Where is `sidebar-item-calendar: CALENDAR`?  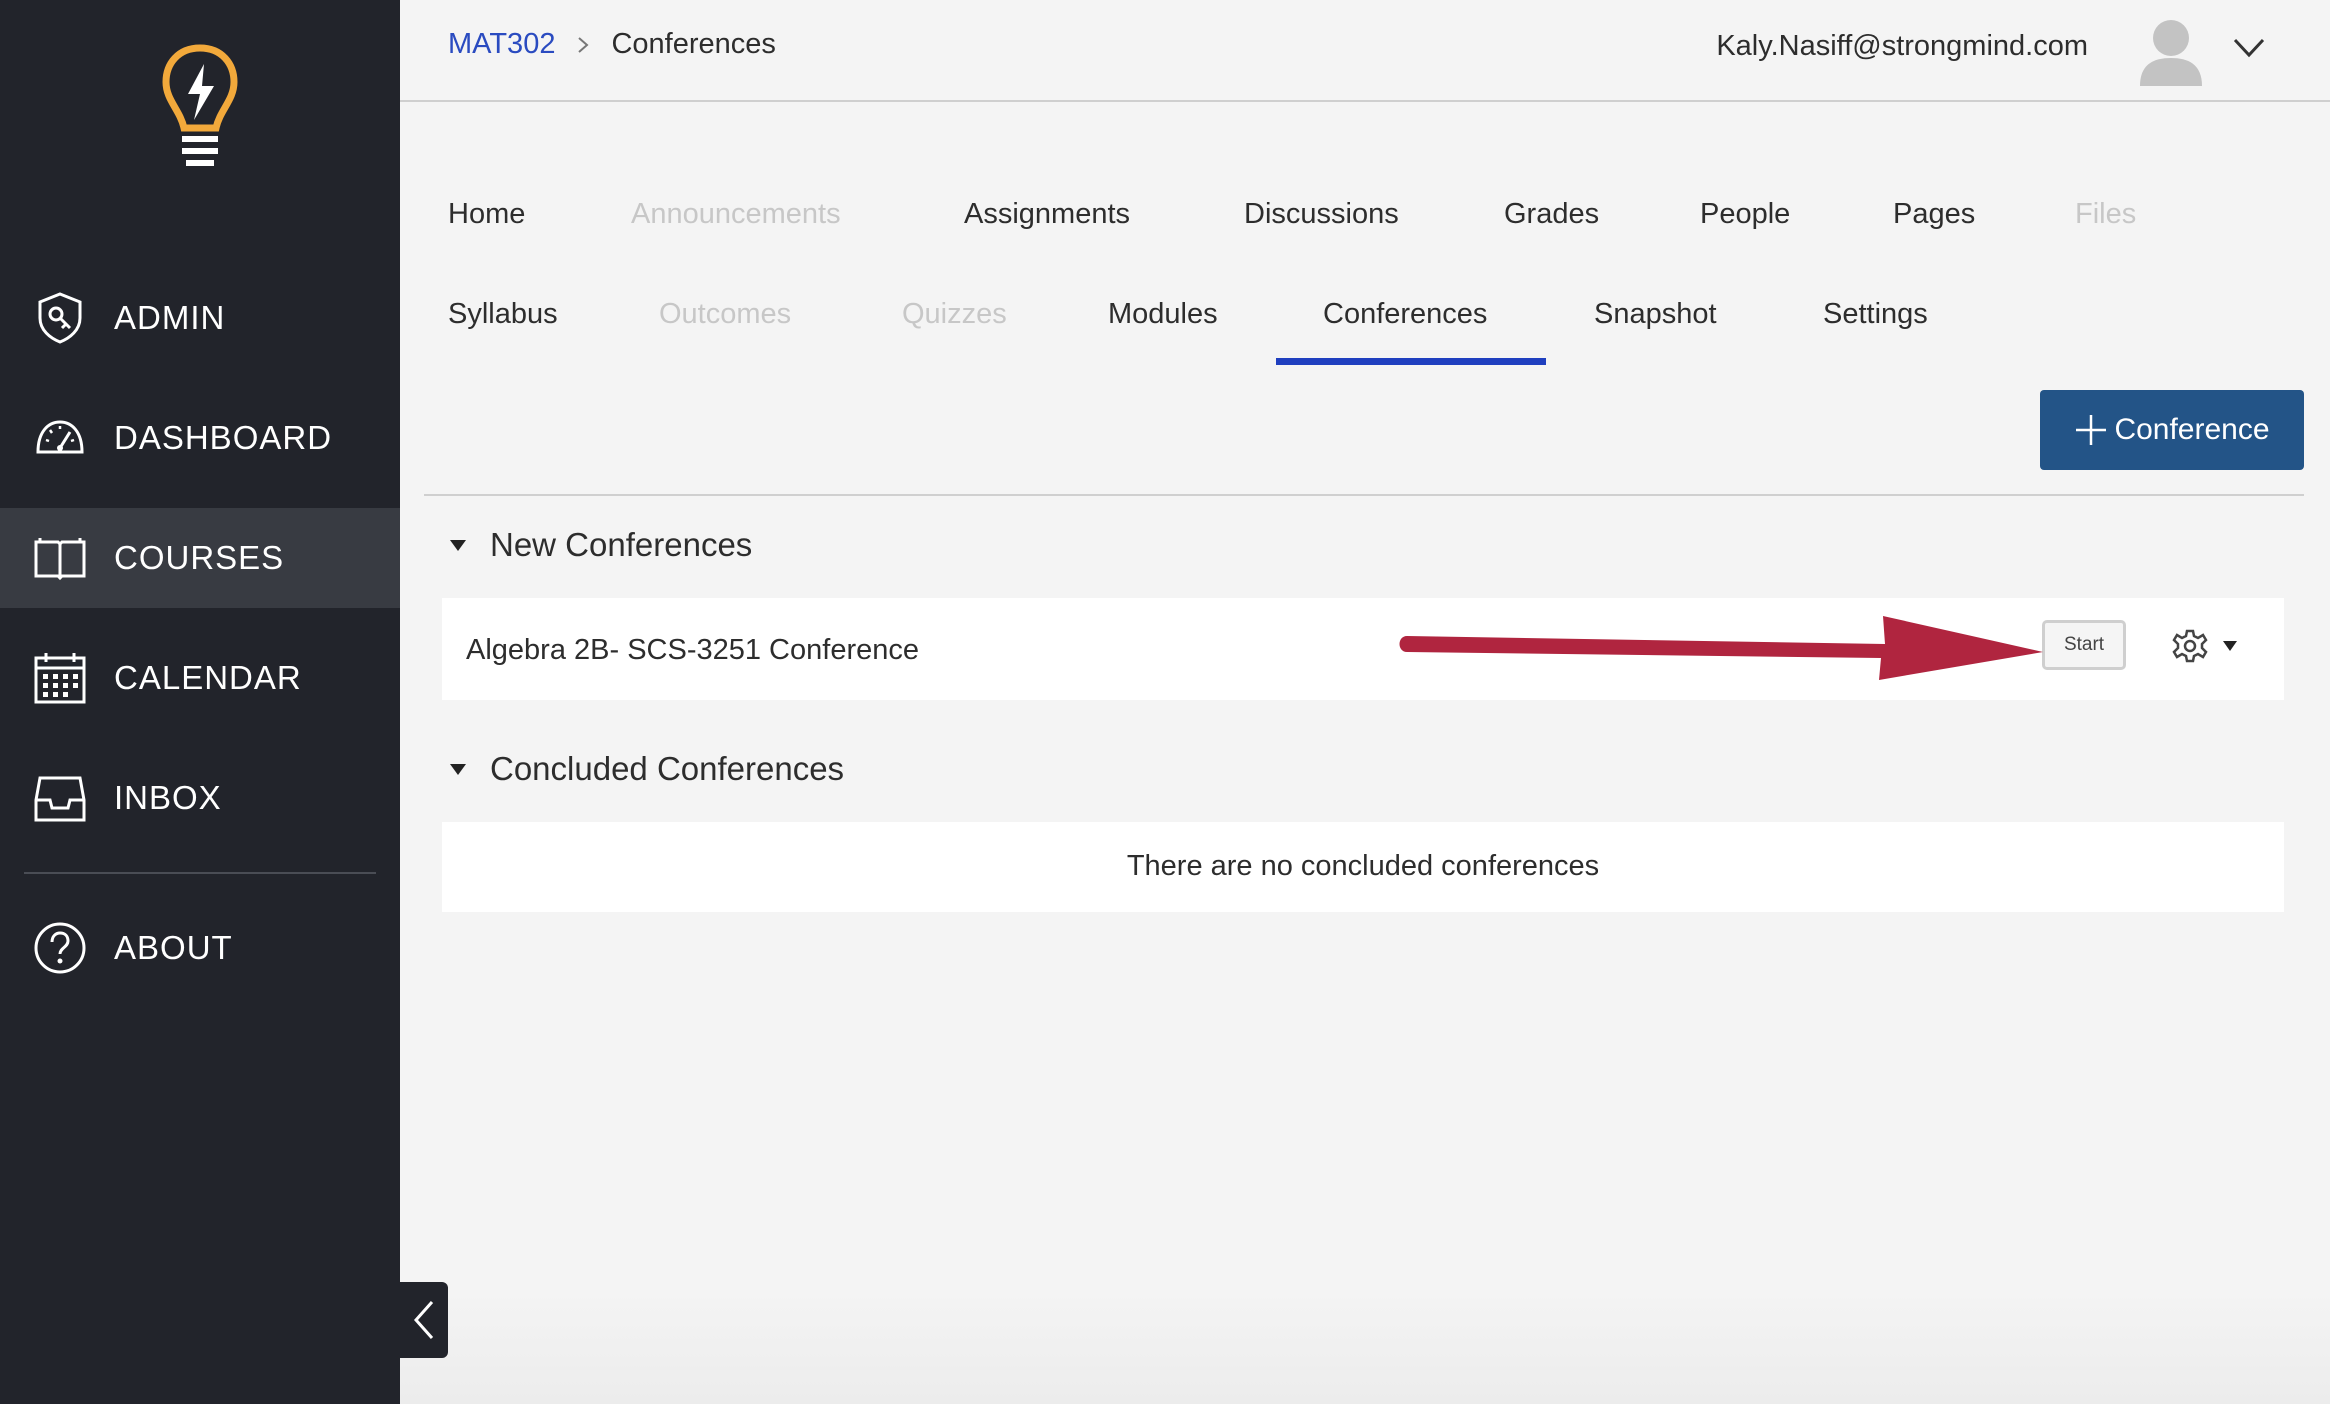
sidebar-item-calendar: CALENDAR is located at coordinates (200, 678).